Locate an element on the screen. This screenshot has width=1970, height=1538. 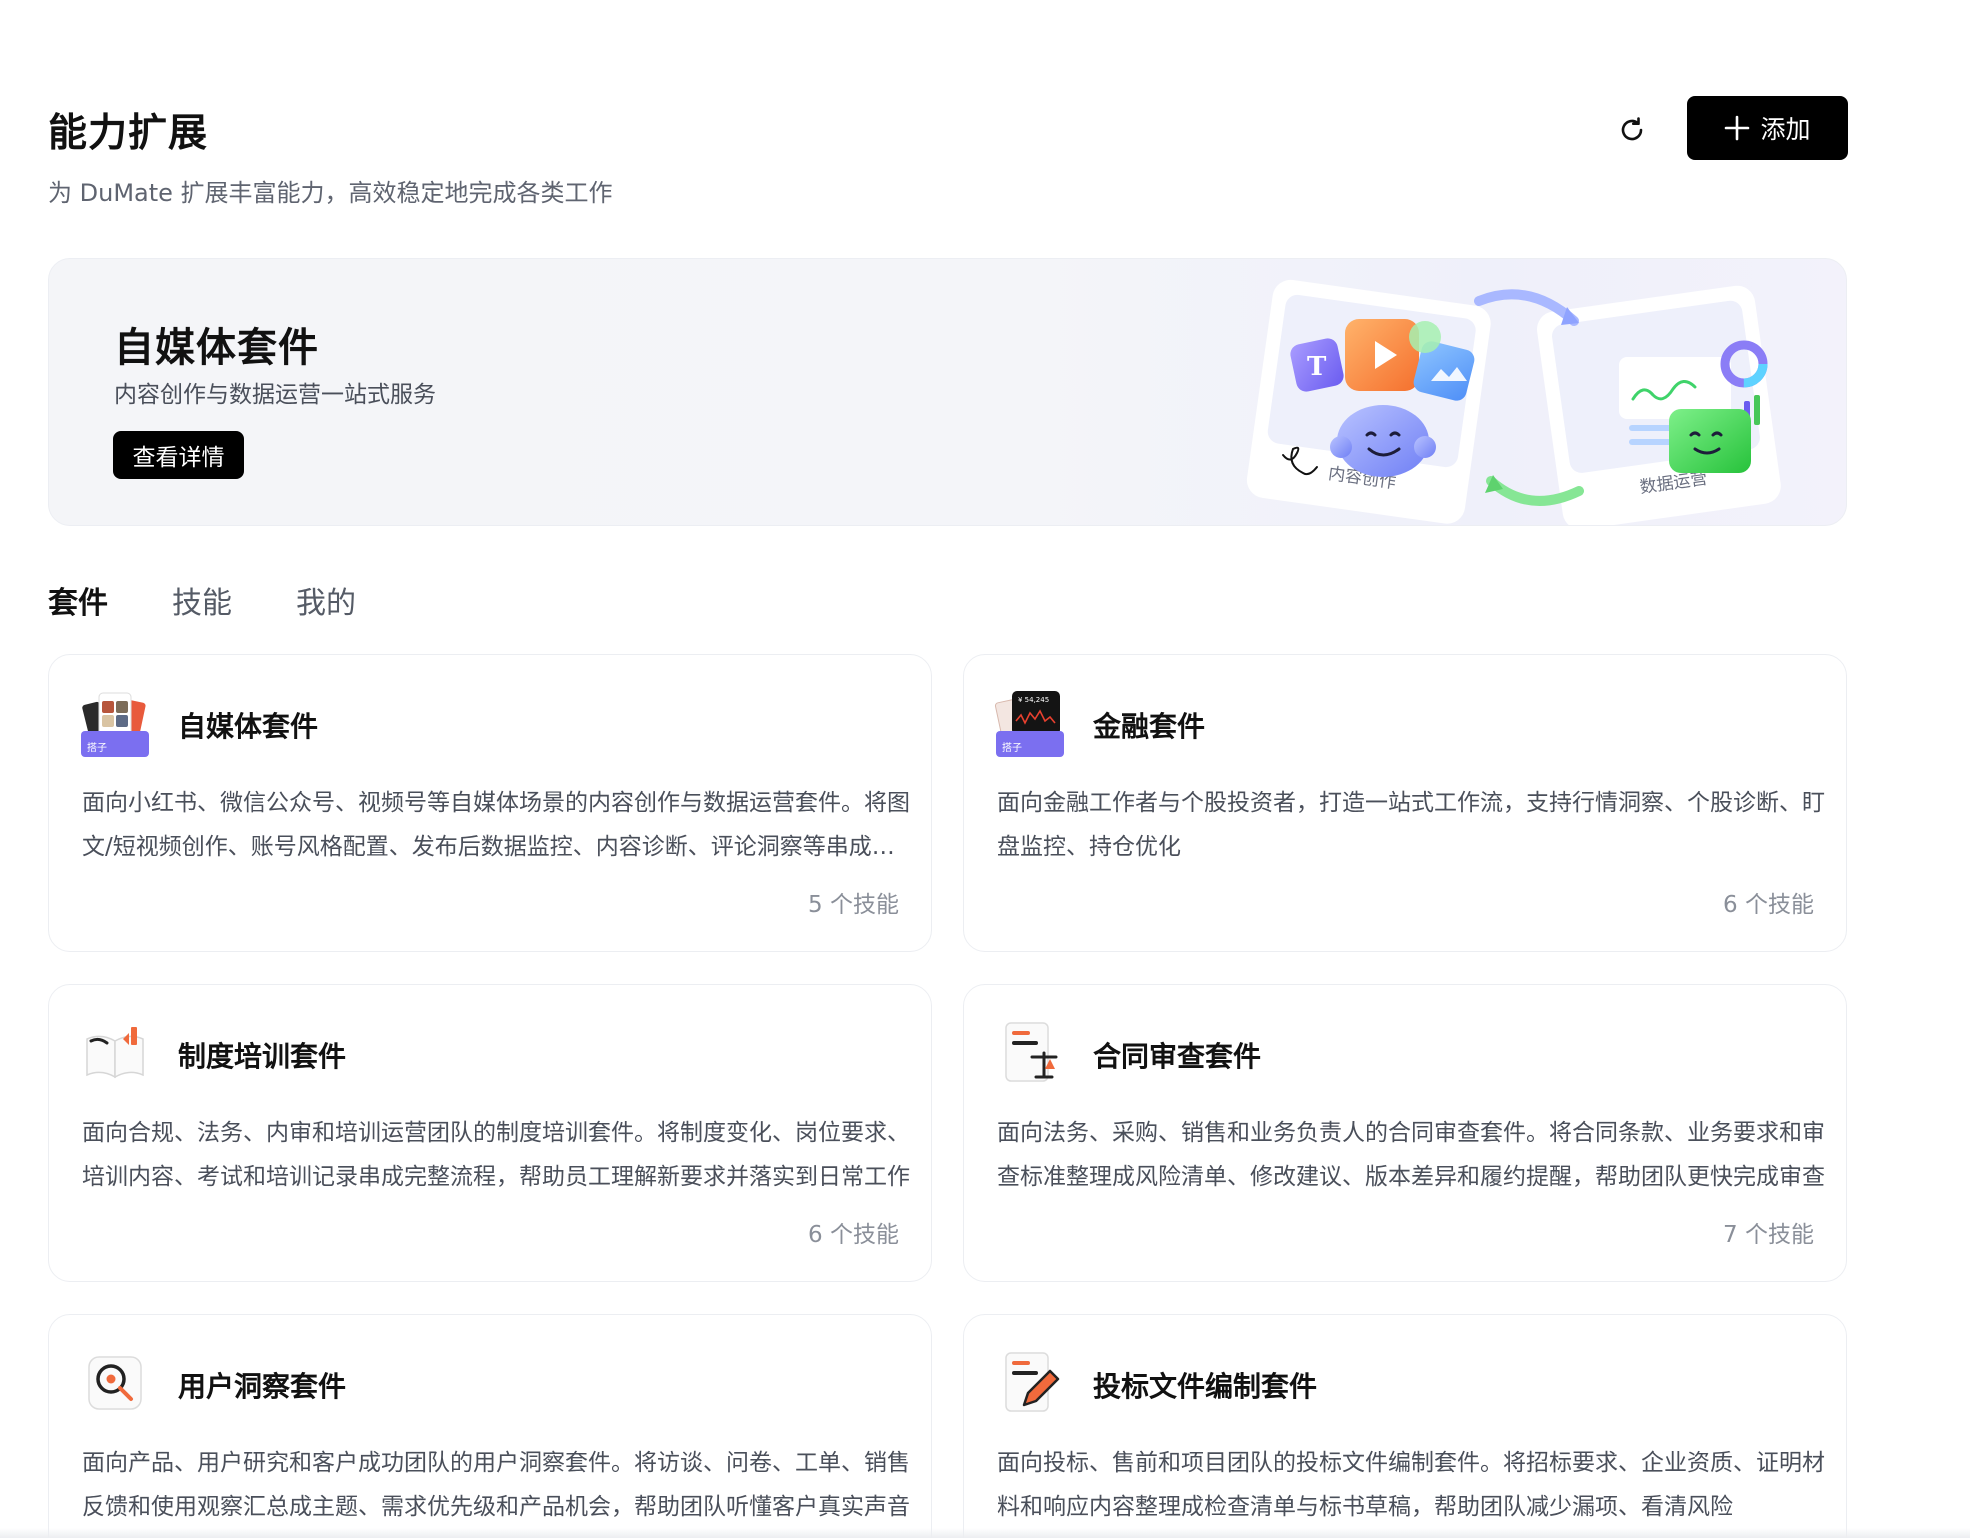
icon-price-label: ¥ 54,245 is located at coordinates (1033, 700).